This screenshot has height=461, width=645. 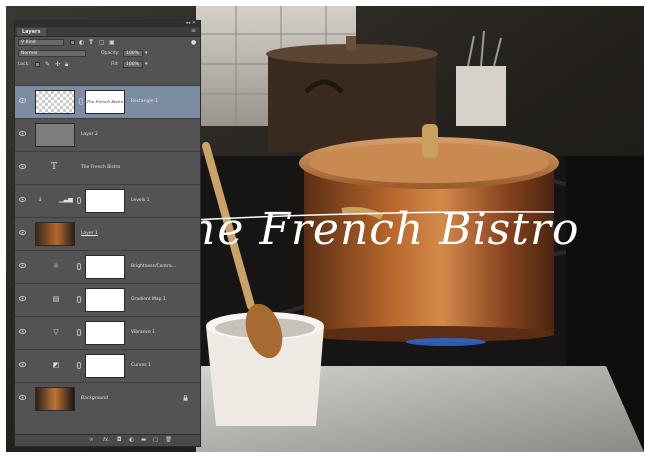 I want to click on blend-row: Normal Opacity: 100% ▾, so click(x=107, y=53).